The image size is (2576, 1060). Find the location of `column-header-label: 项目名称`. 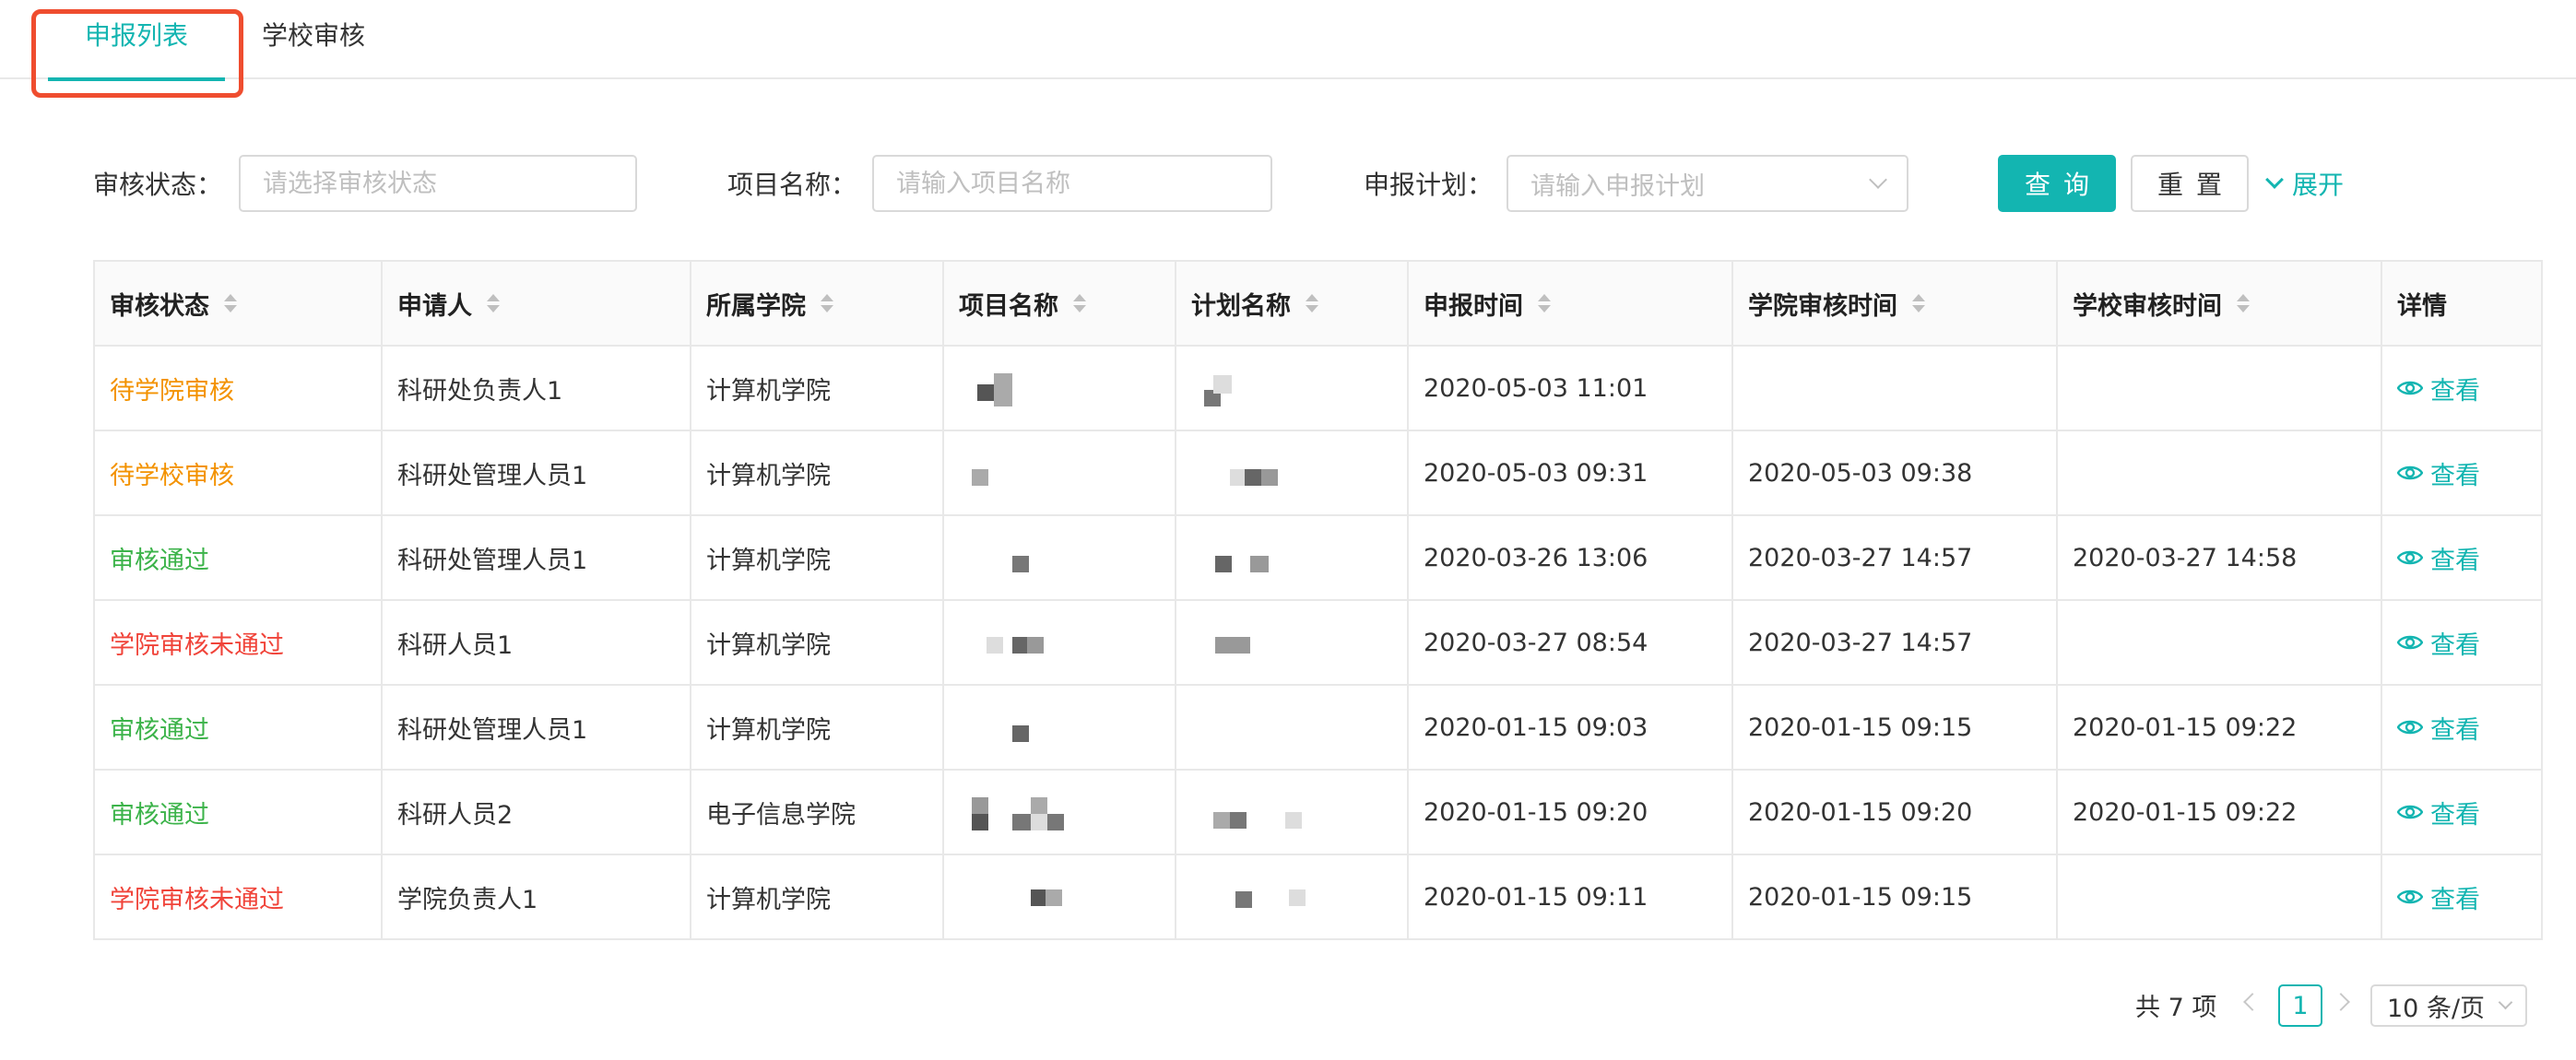

column-header-label: 项目名称 is located at coordinates (1008, 306).